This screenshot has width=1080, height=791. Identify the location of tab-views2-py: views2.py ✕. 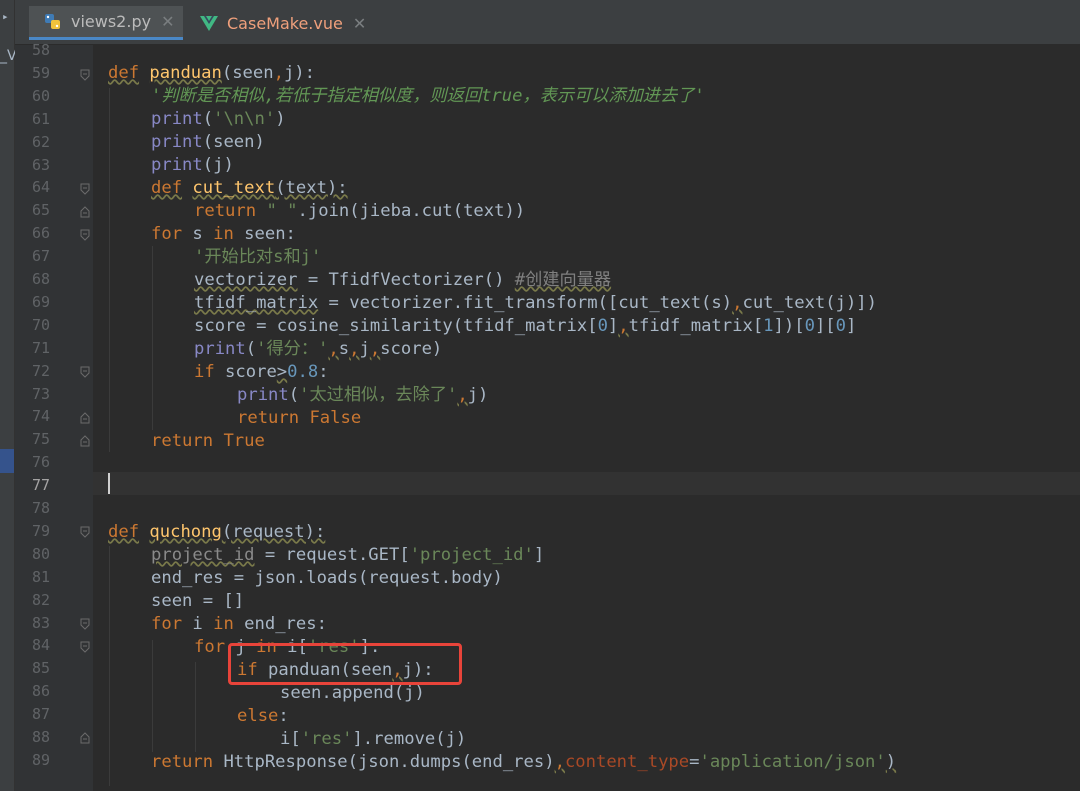
(106, 23).